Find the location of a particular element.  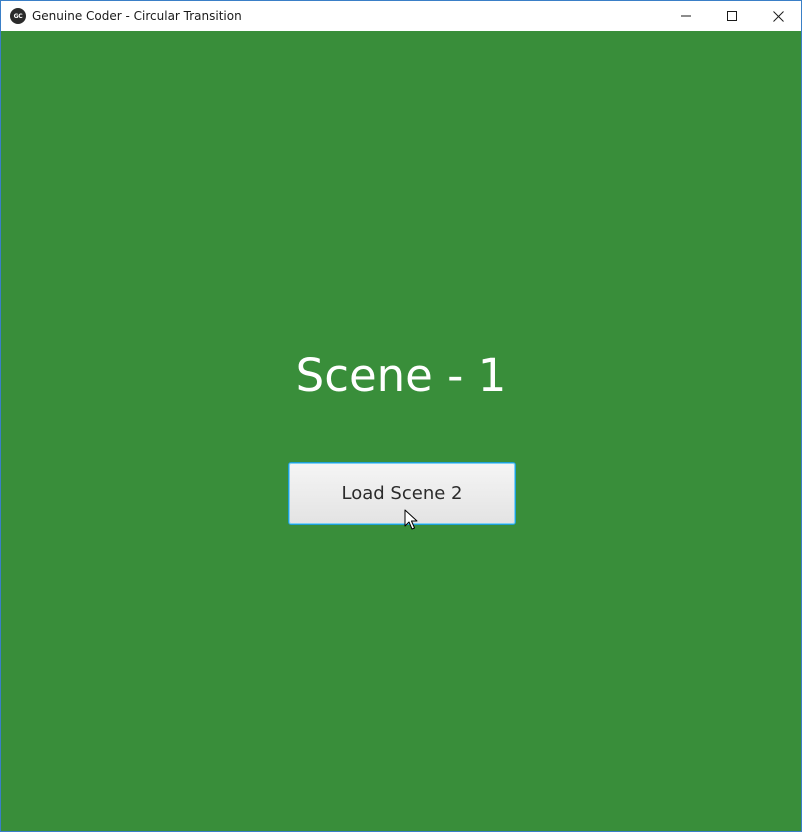

close-button is located at coordinates (778, 16).